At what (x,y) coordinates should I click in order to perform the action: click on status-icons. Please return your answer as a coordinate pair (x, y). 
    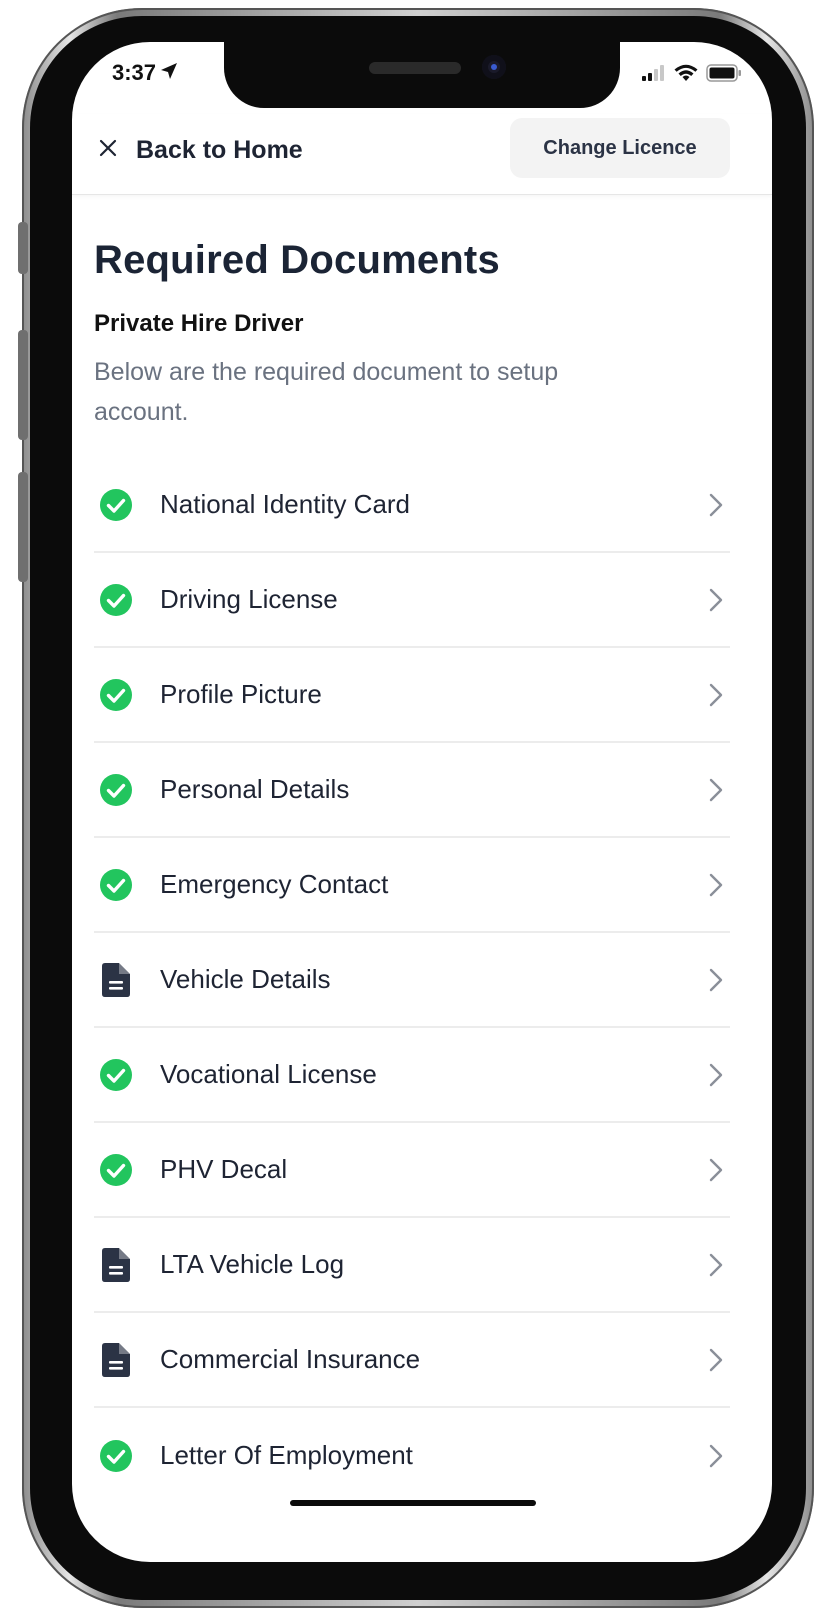
    Looking at the image, I should click on (692, 75).